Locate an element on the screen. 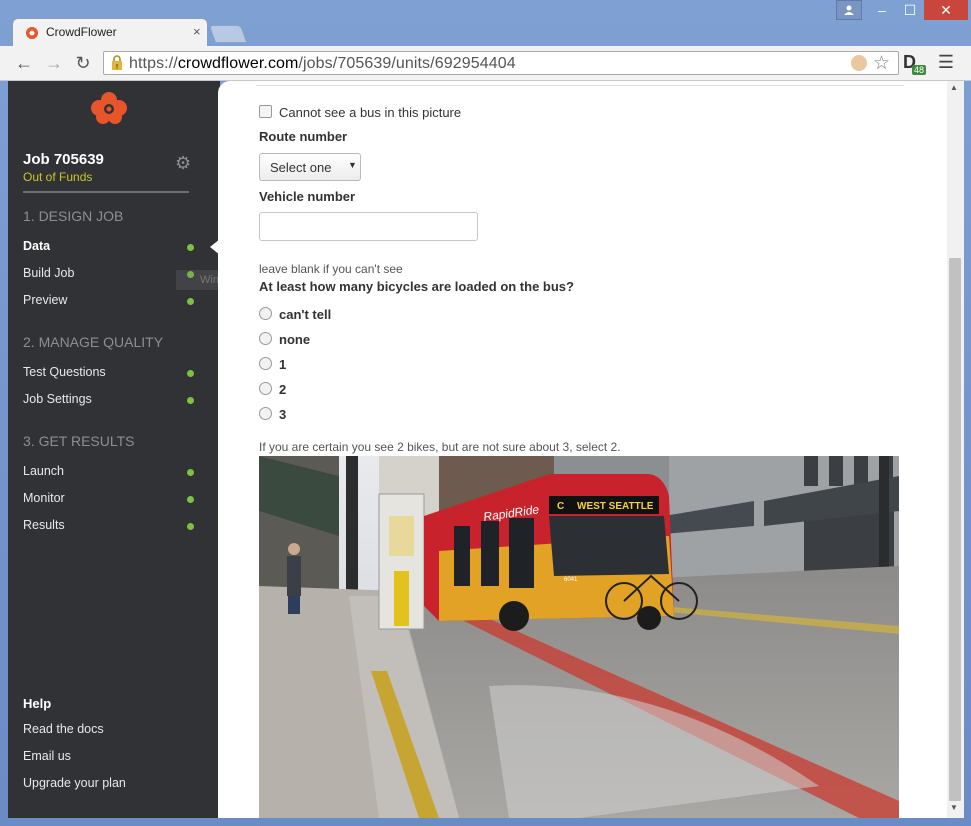 The width and height of the screenshot is (971, 826). read-docs-link: Read the docs is located at coordinates (63, 729).